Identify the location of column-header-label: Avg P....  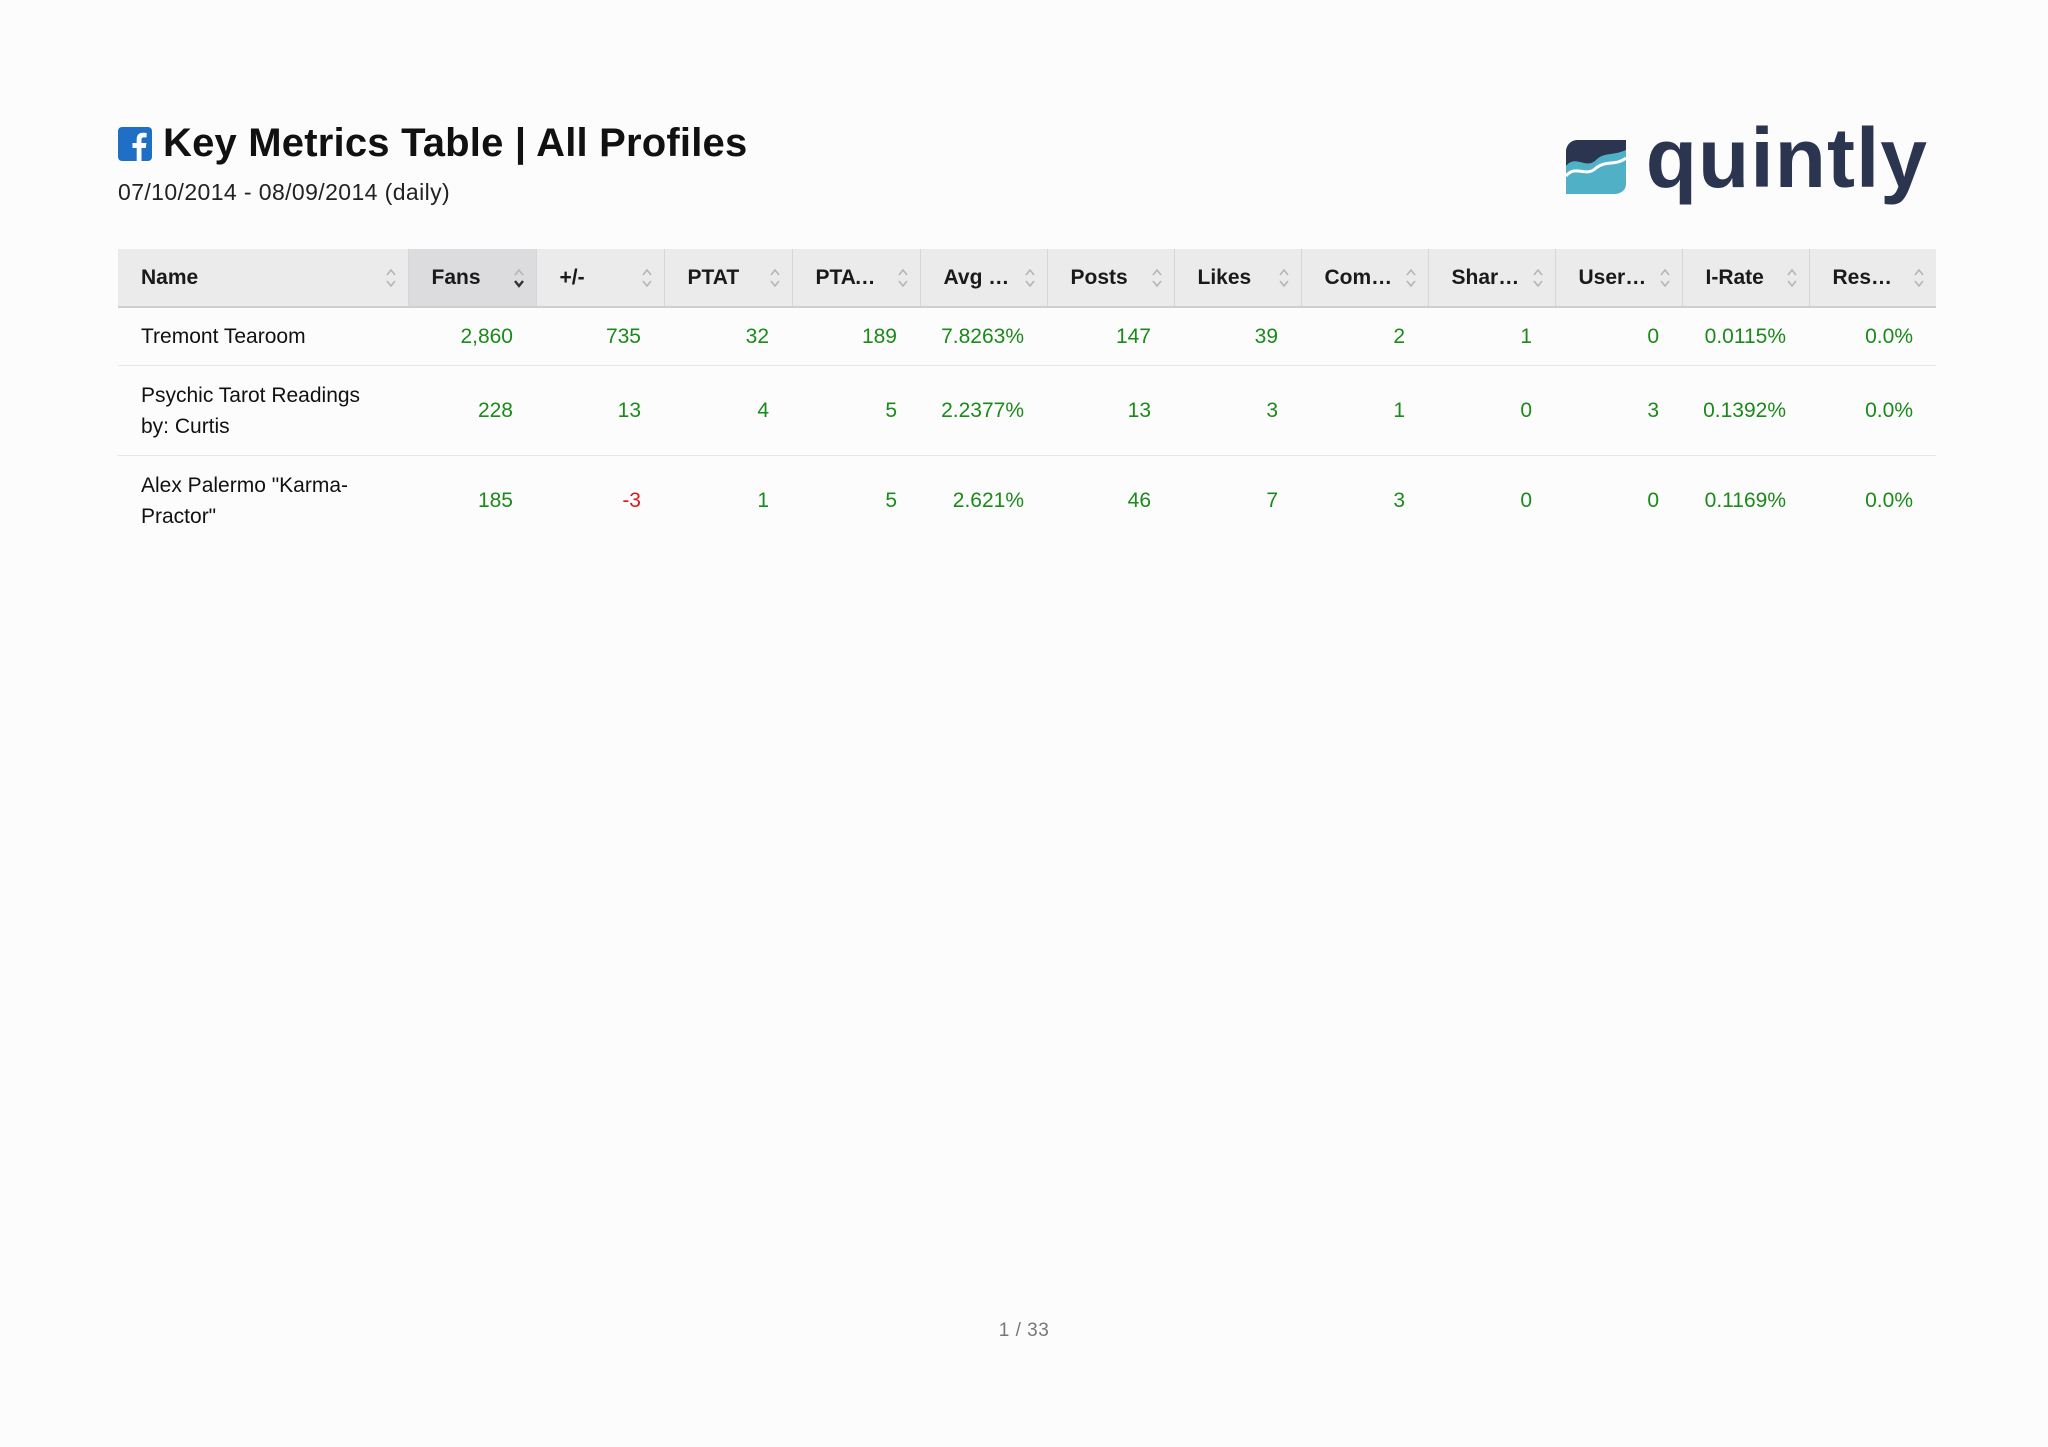
(978, 277).